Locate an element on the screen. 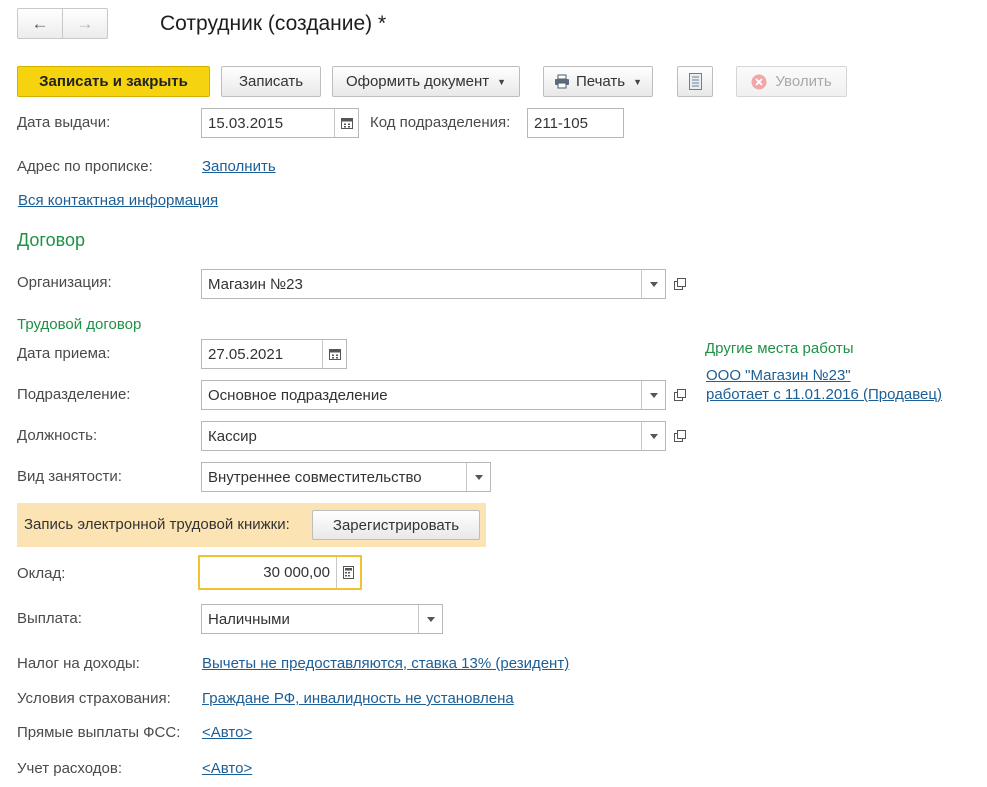  etk-label: Запись электронной трудовой книжки: is located at coordinates (157, 524).